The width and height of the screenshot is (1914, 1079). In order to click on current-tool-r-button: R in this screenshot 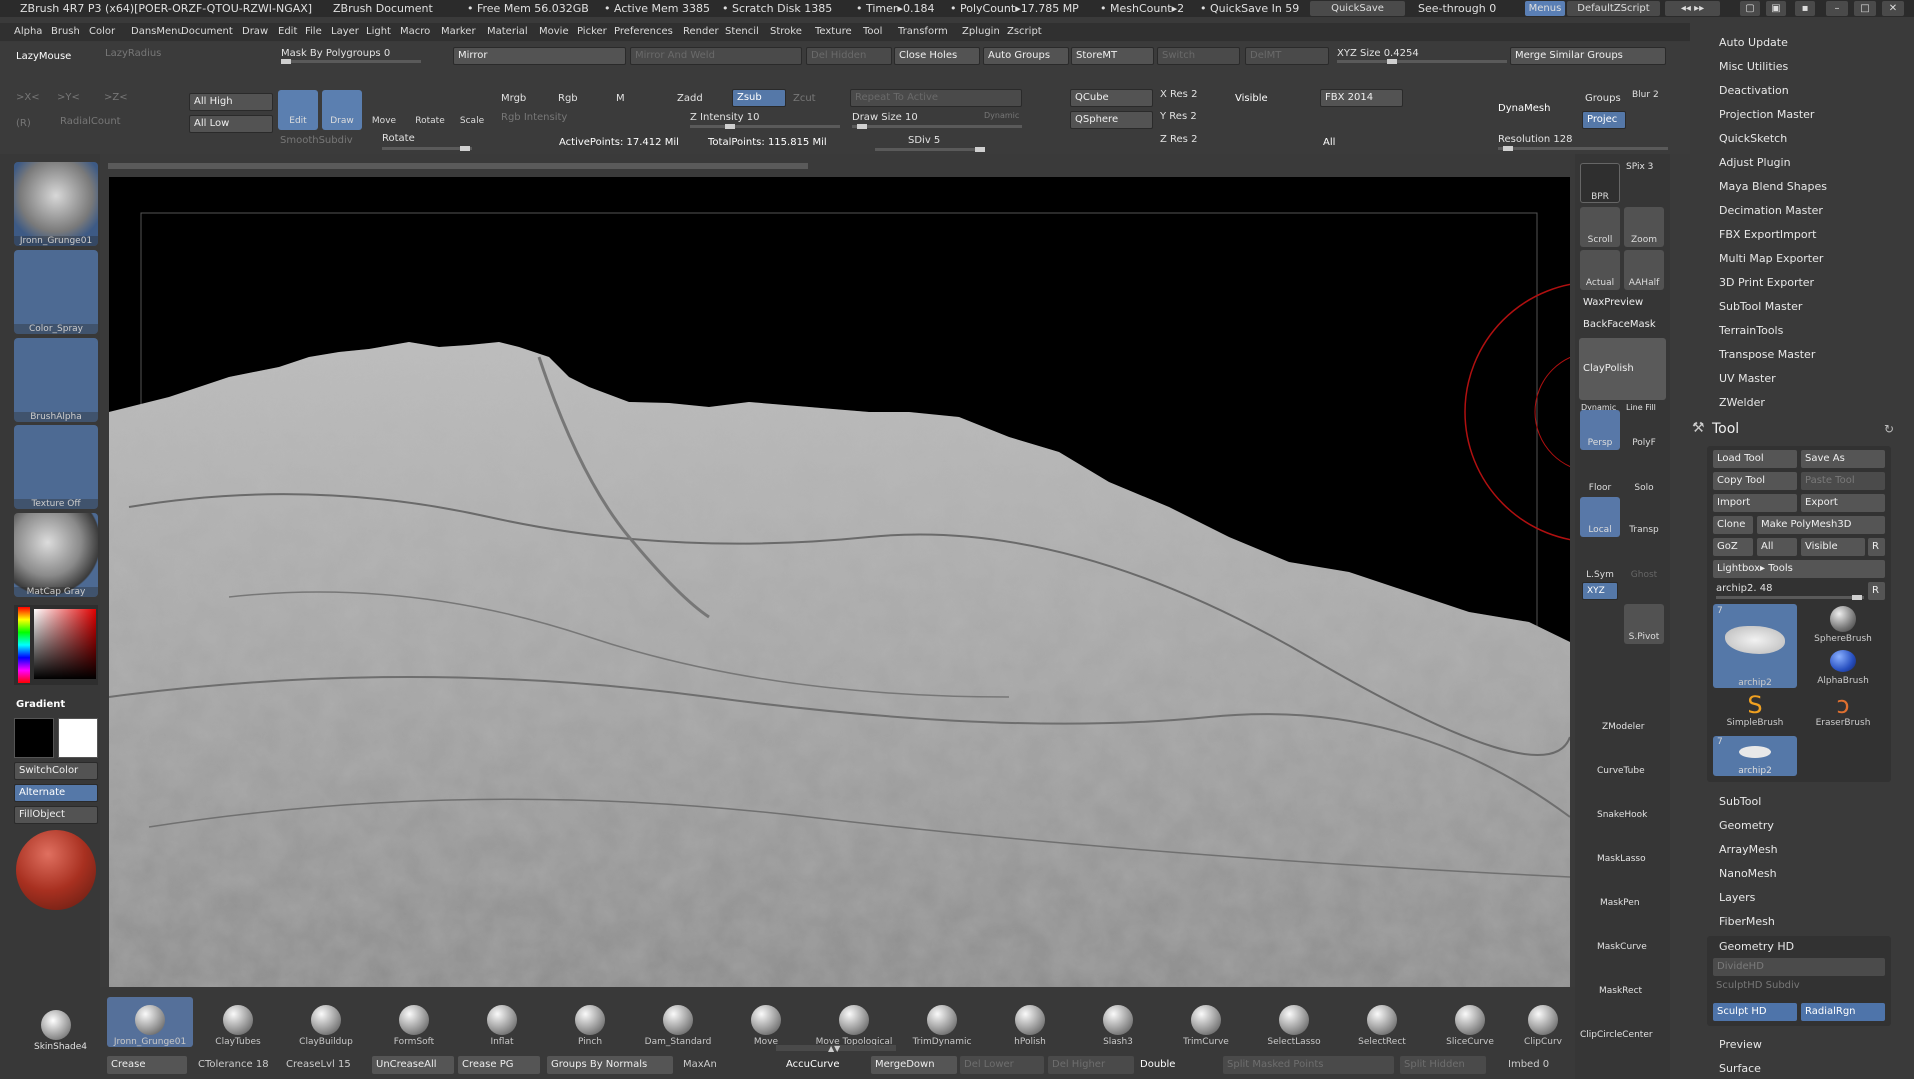, I will do `click(1876, 591)`.